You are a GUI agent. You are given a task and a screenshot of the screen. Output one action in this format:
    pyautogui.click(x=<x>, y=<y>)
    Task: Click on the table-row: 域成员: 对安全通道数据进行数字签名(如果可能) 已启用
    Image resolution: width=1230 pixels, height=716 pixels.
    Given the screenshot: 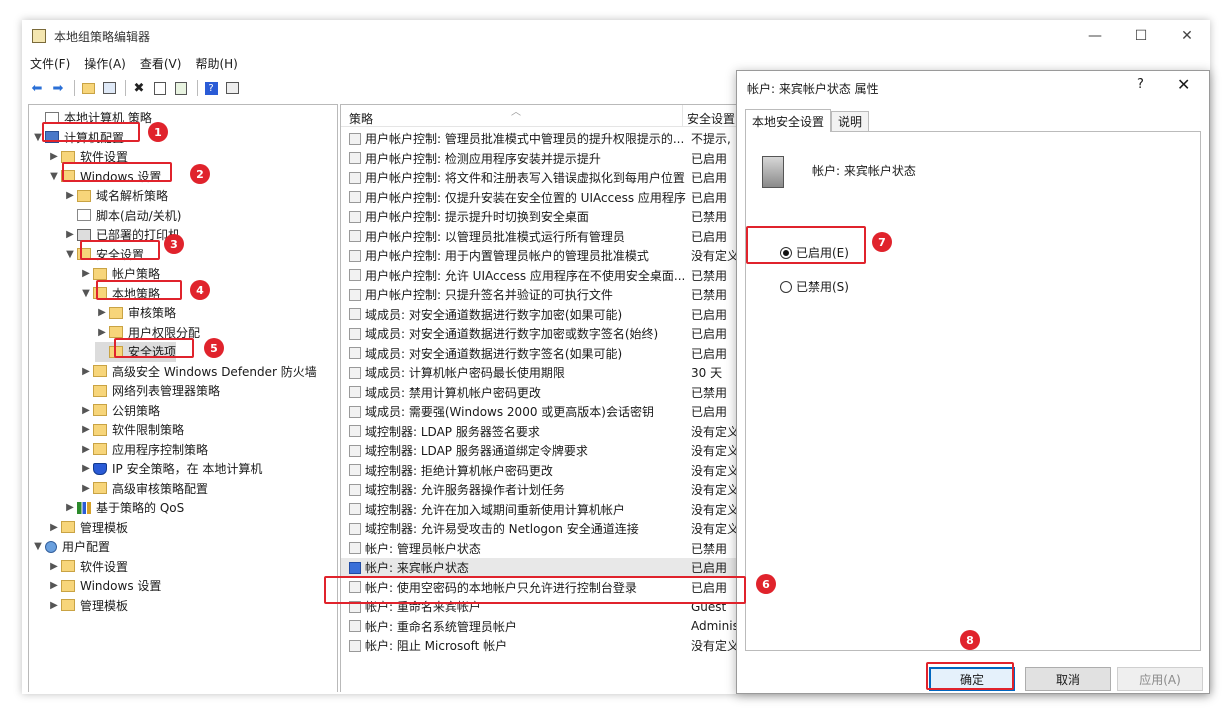 What is the action you would take?
    pyautogui.click(x=540, y=354)
    